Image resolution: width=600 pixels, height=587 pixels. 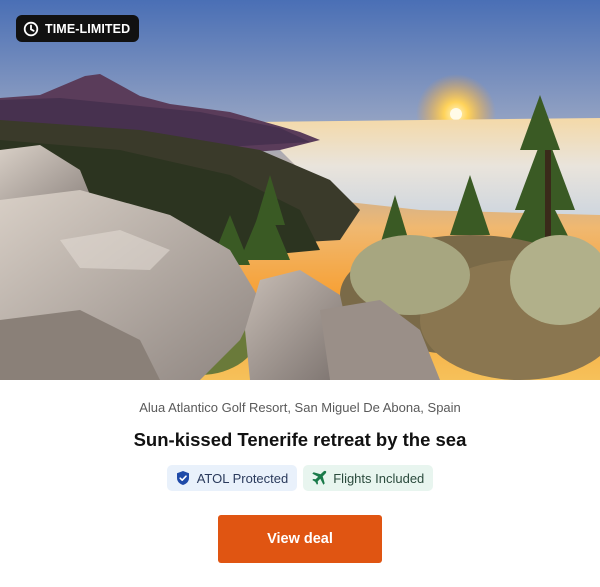 I want to click on deal-title: Sun-kissed Tenerife retreat by the sea, so click(x=300, y=440).